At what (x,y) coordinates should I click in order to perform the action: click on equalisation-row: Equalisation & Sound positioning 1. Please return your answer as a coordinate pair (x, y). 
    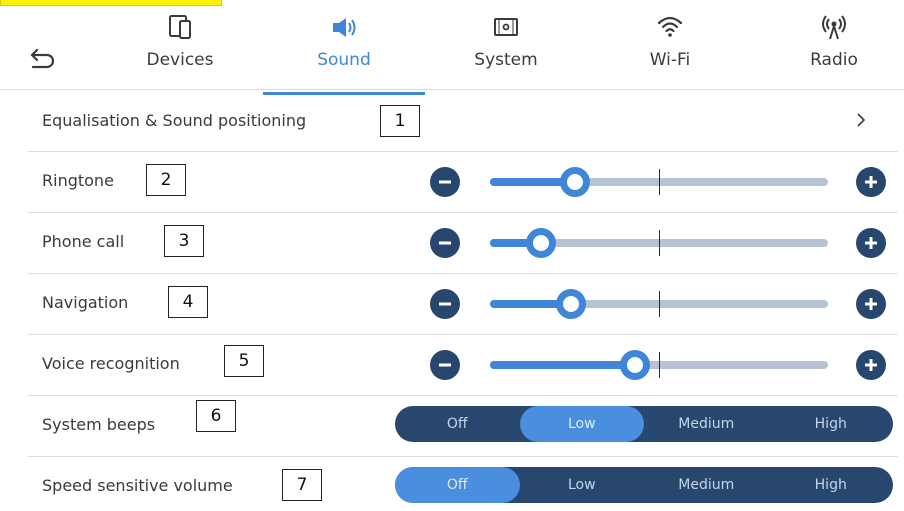
    Looking at the image, I should click on (463, 122).